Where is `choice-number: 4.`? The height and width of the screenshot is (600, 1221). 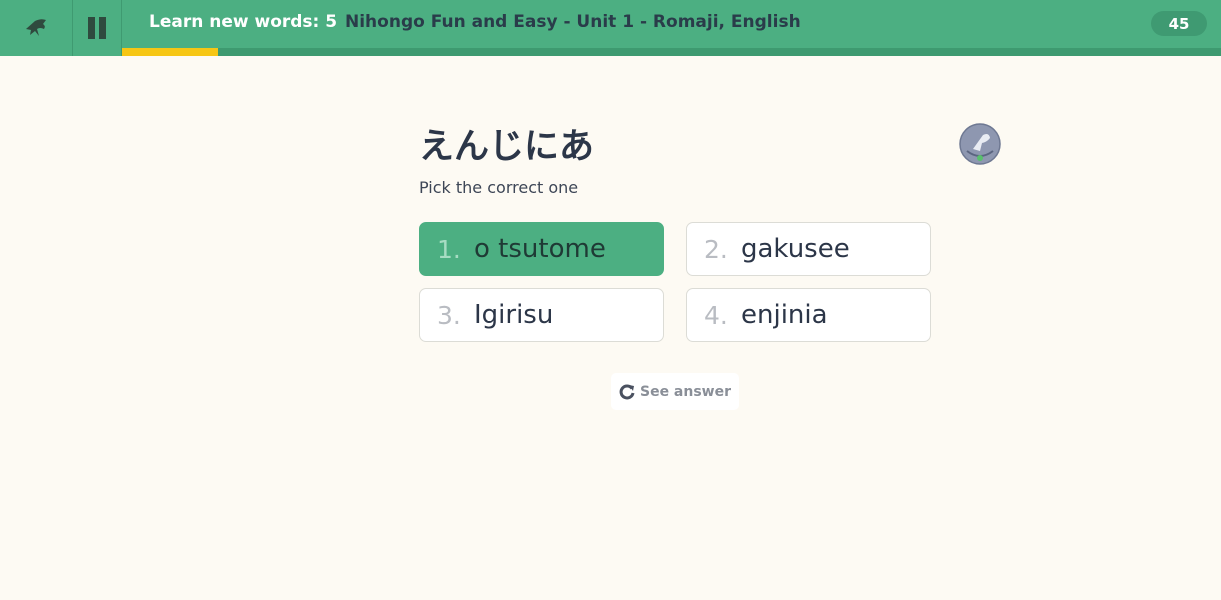 choice-number: 4. is located at coordinates (716, 315).